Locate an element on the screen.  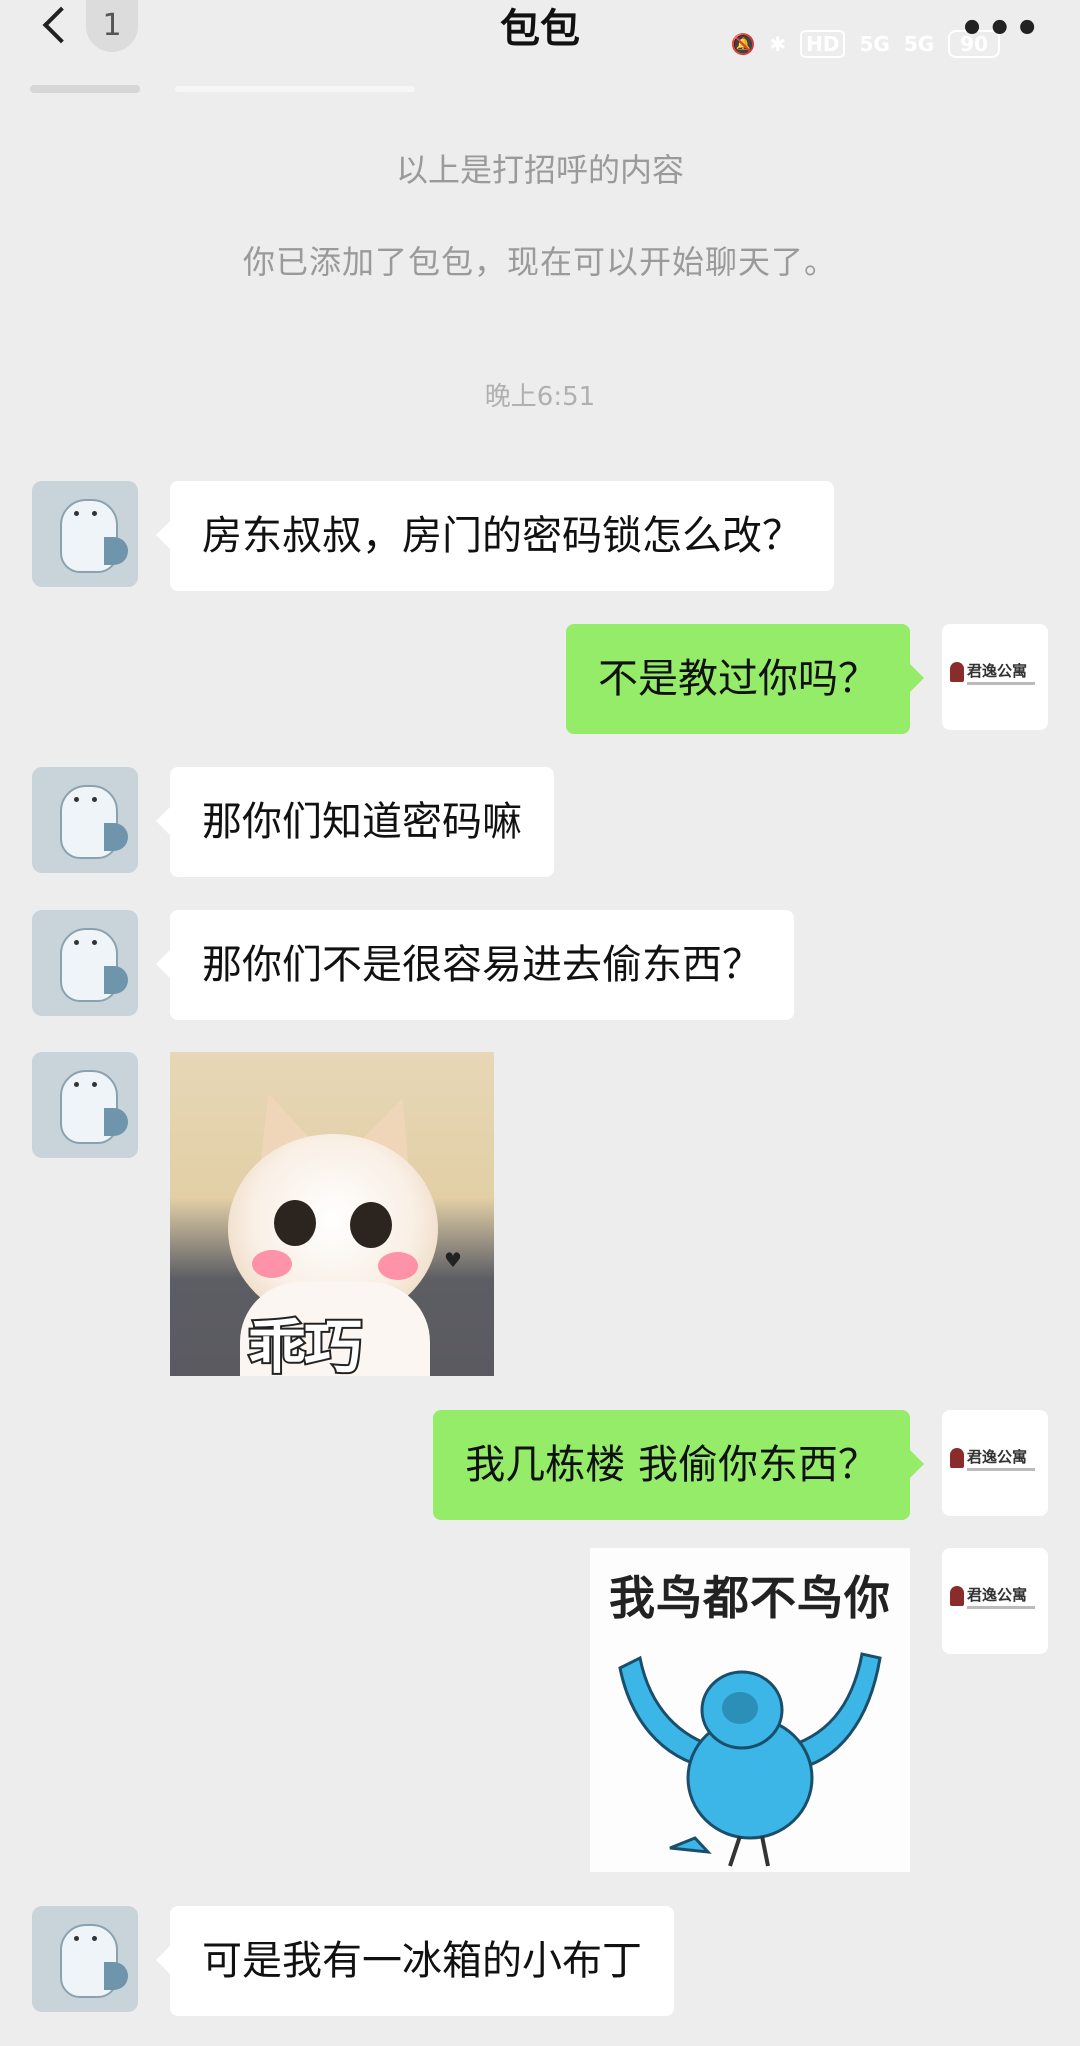
sticker-caption: 乖巧 is located at coordinates (305, 1343).